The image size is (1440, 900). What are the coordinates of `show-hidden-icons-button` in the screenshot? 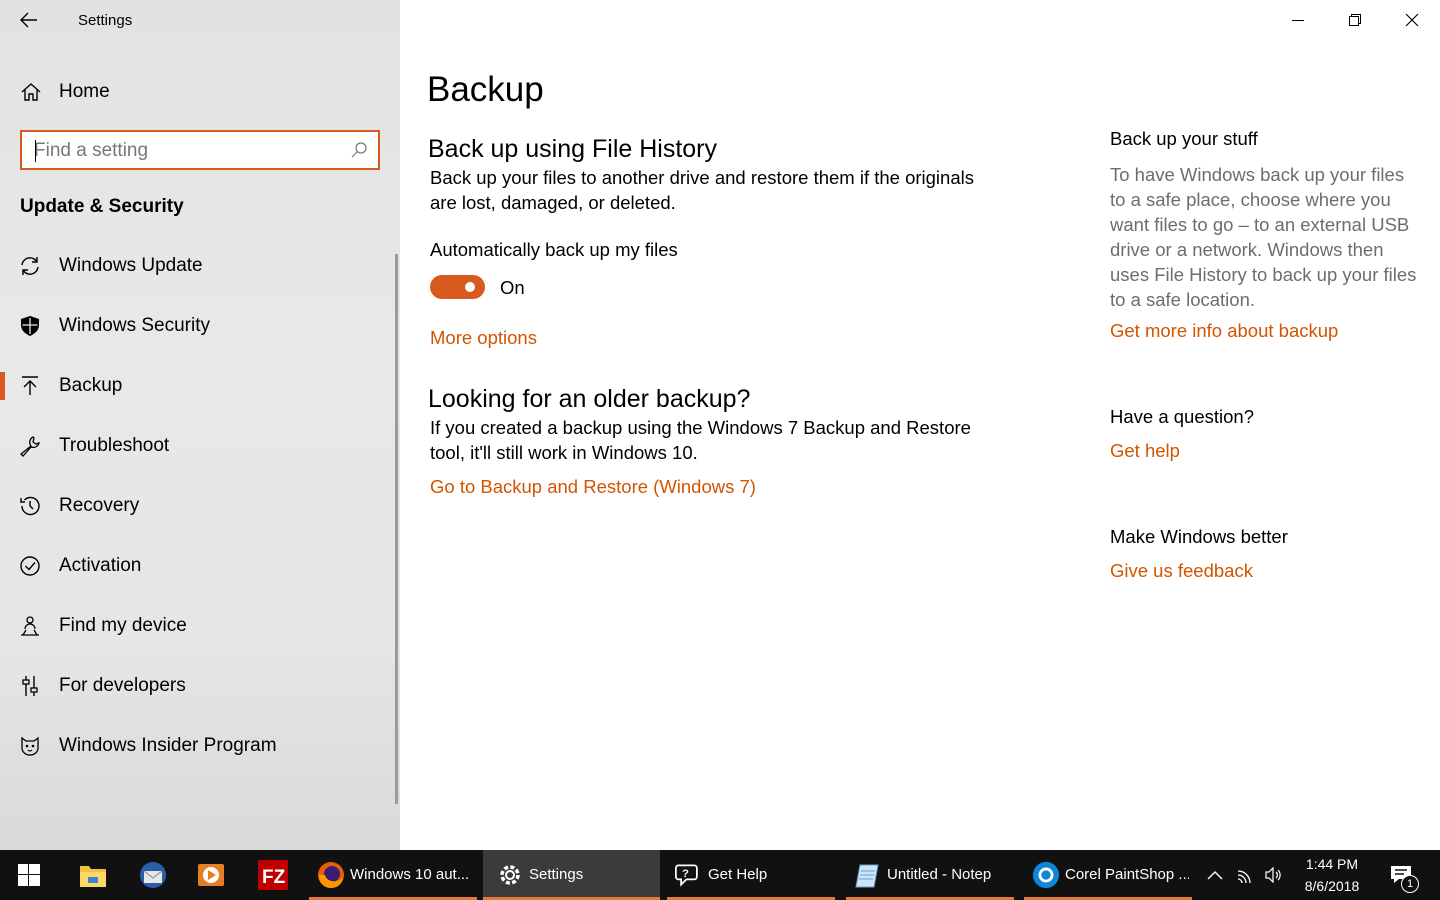 It's located at (1215, 875).